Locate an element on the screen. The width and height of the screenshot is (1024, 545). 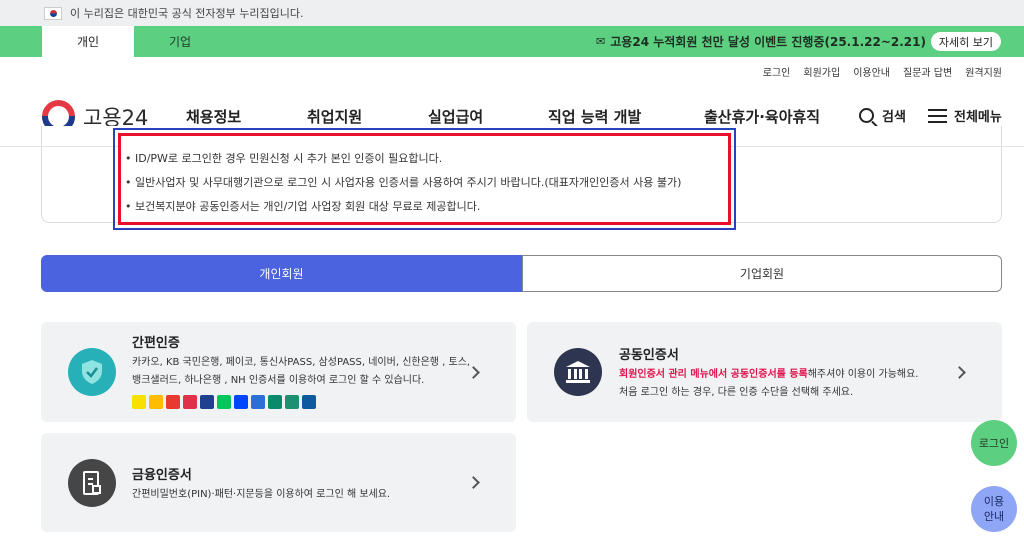
search-icon is located at coordinates (866, 115).